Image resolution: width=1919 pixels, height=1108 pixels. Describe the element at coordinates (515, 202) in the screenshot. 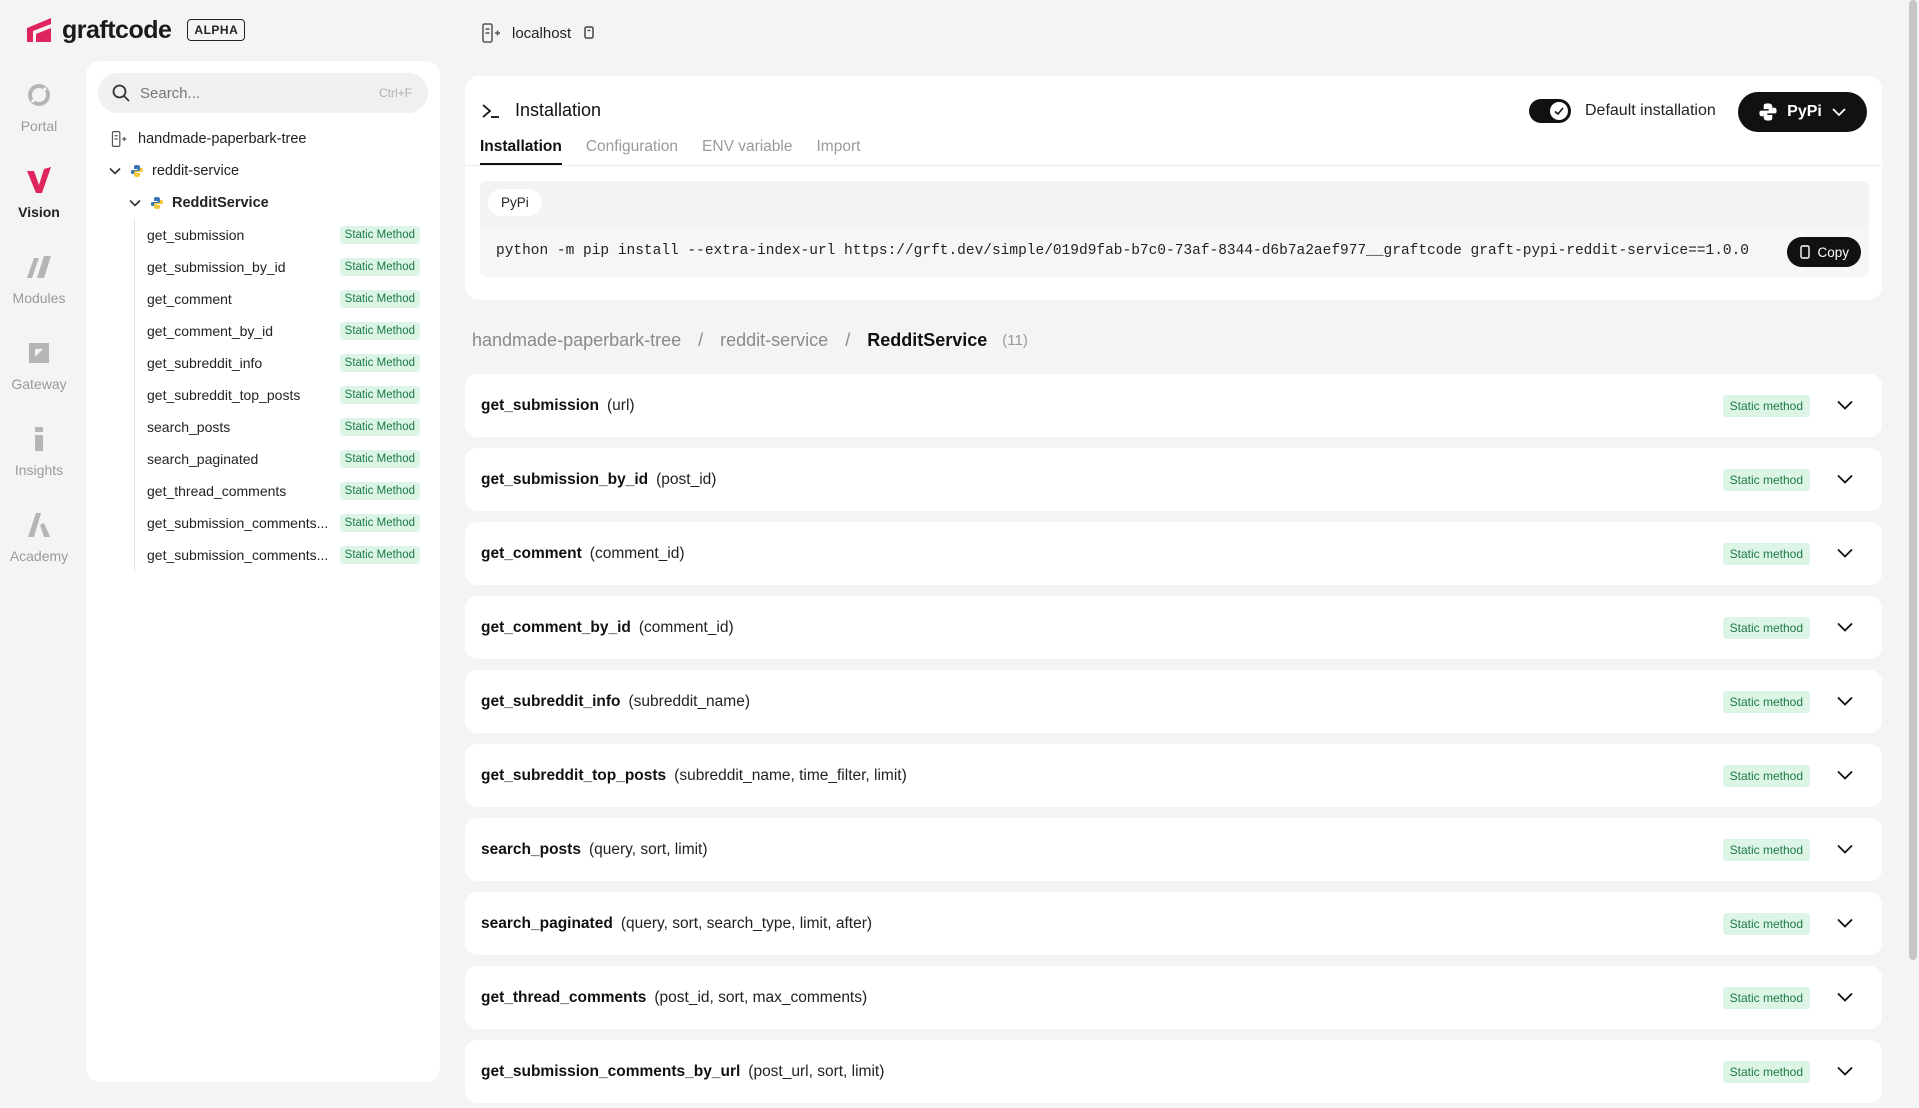

I see `code-tab-pypi: PyPi` at that location.